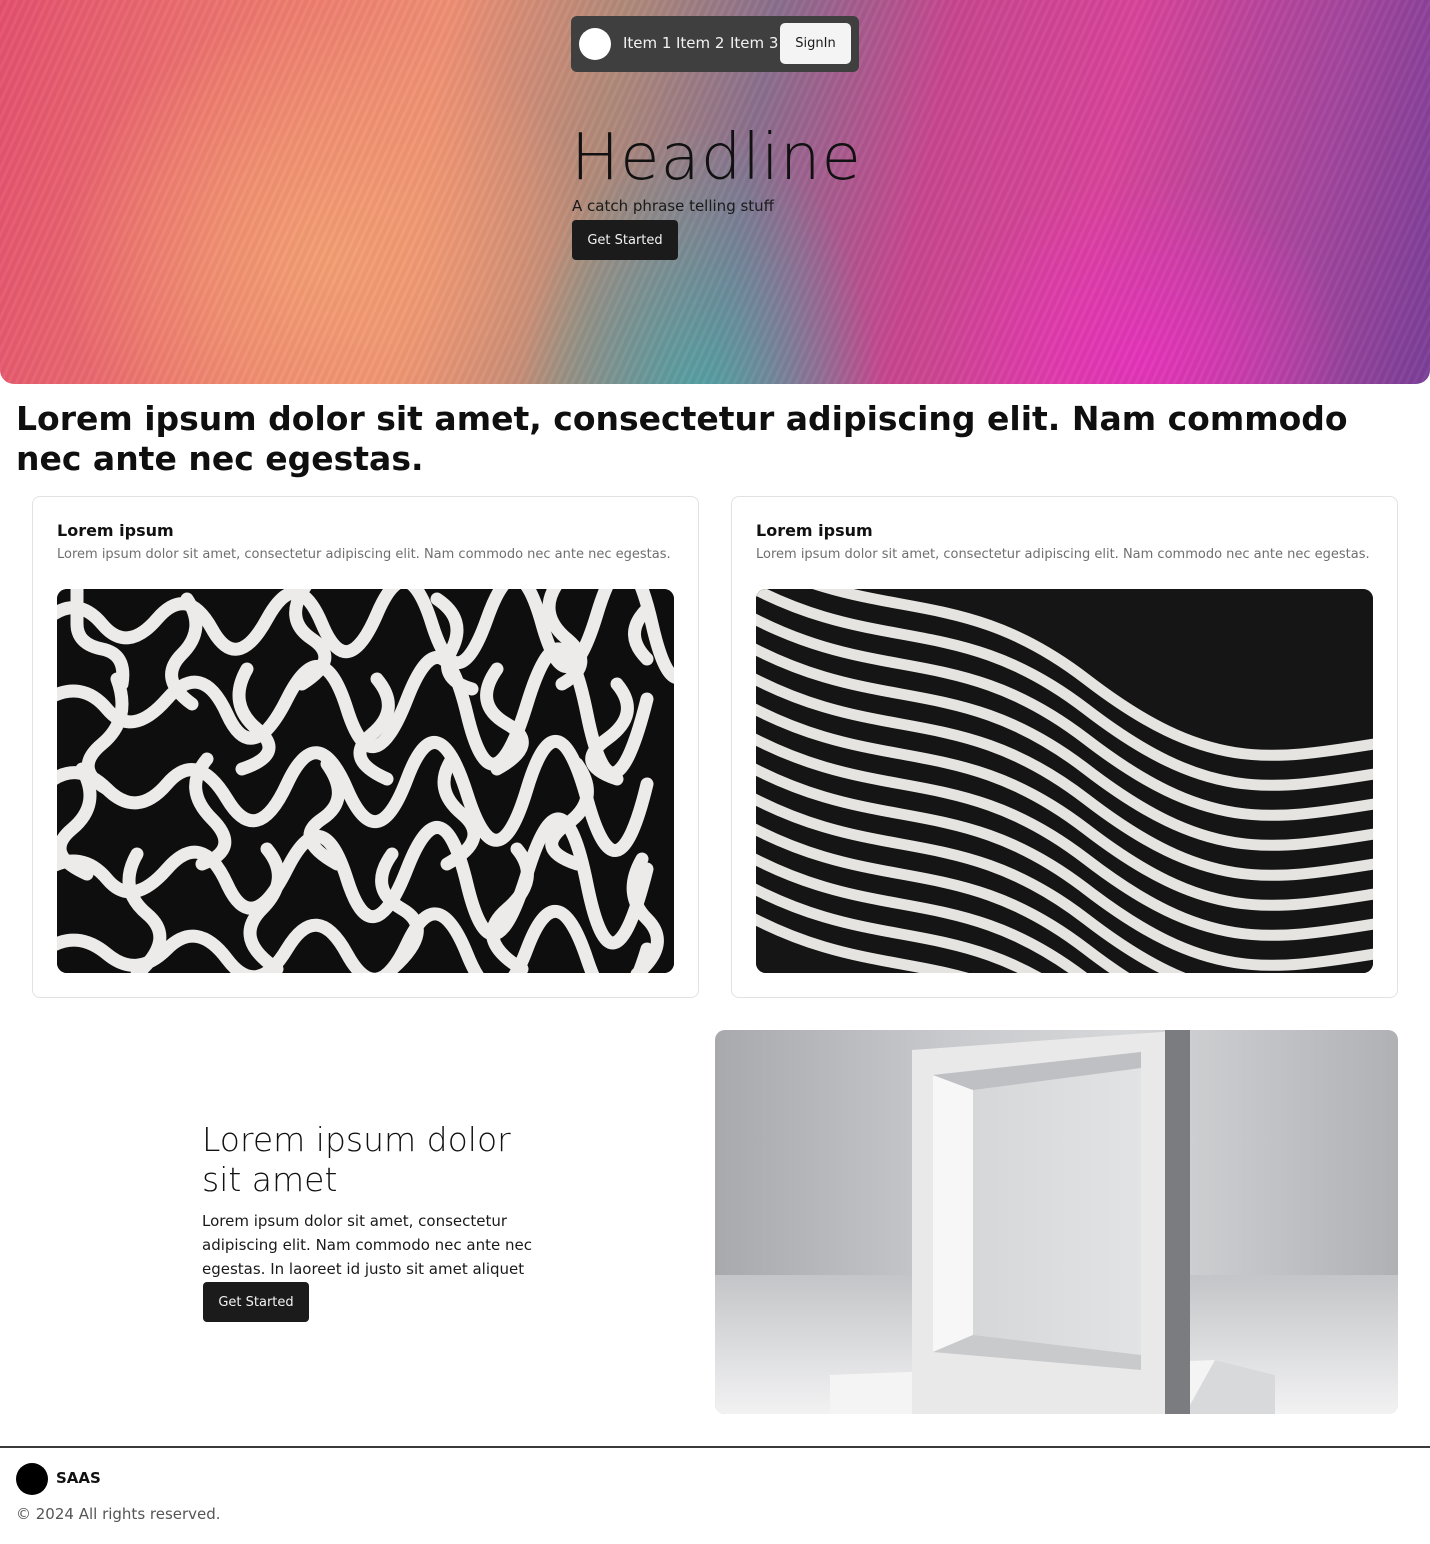  Describe the element at coordinates (815, 43) in the screenshot. I see `signin-button: SignIn` at that location.